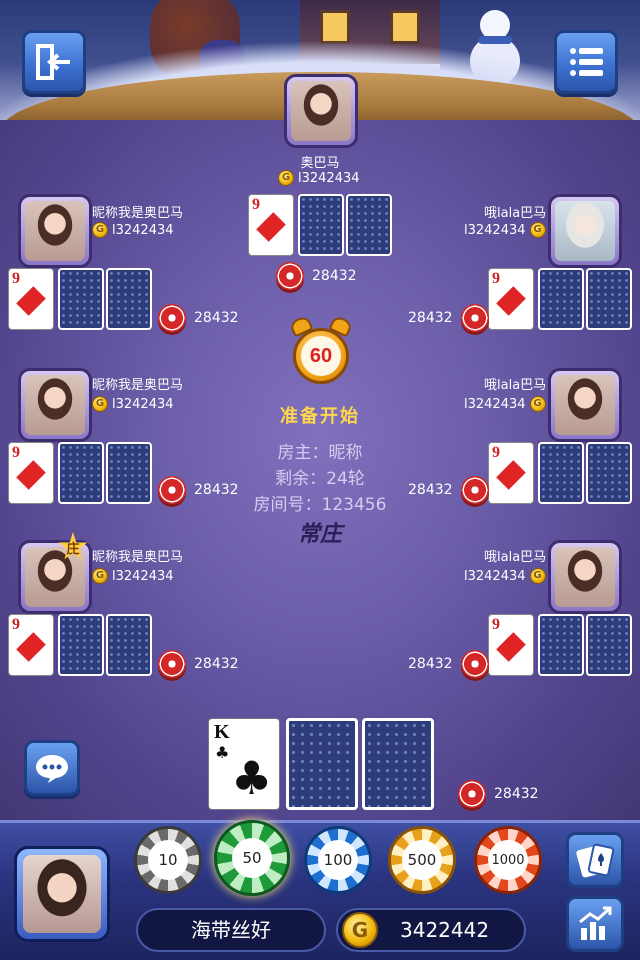 The width and height of the screenshot is (640, 960). I want to click on chip-1000-button: 1000, so click(508, 860).